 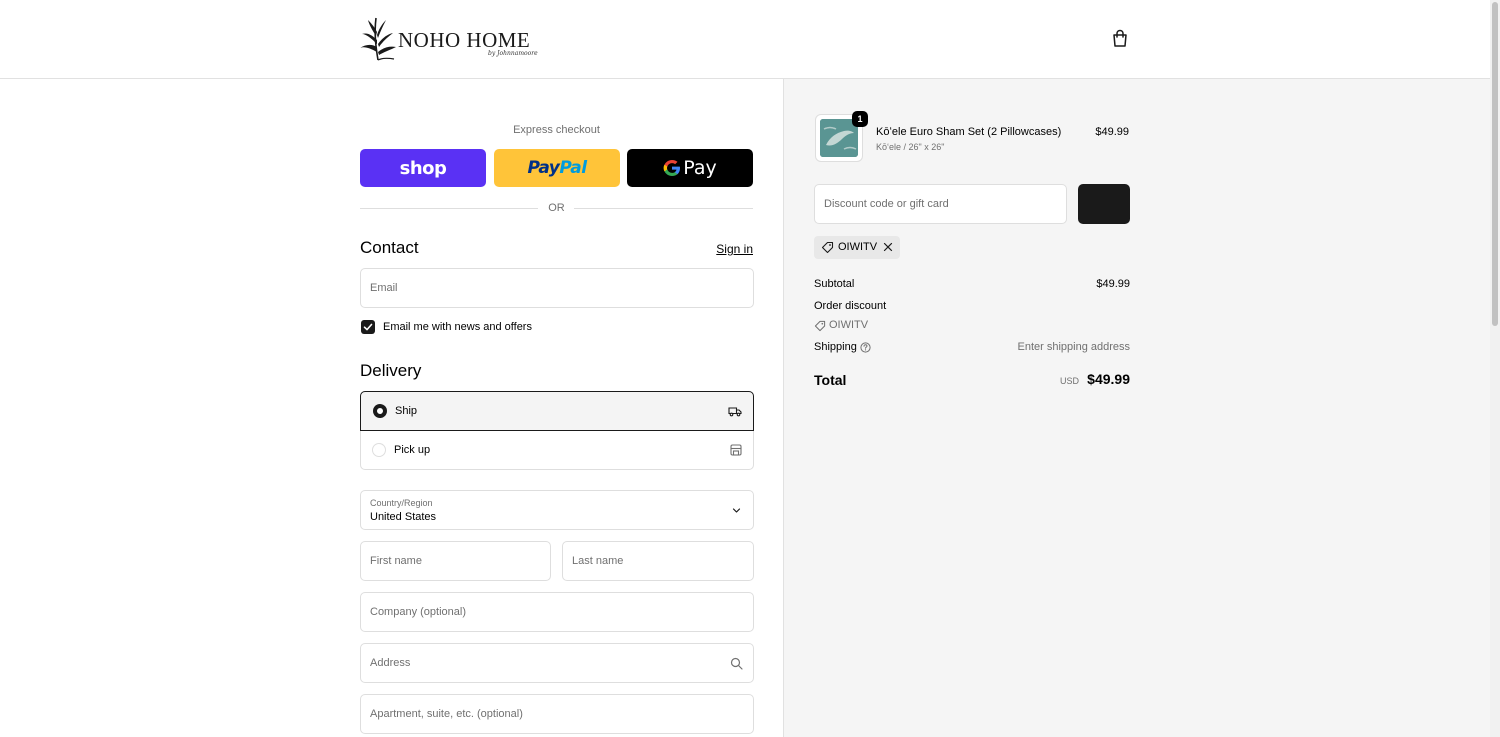 I want to click on chevron-down-icon, so click(x=736, y=510).